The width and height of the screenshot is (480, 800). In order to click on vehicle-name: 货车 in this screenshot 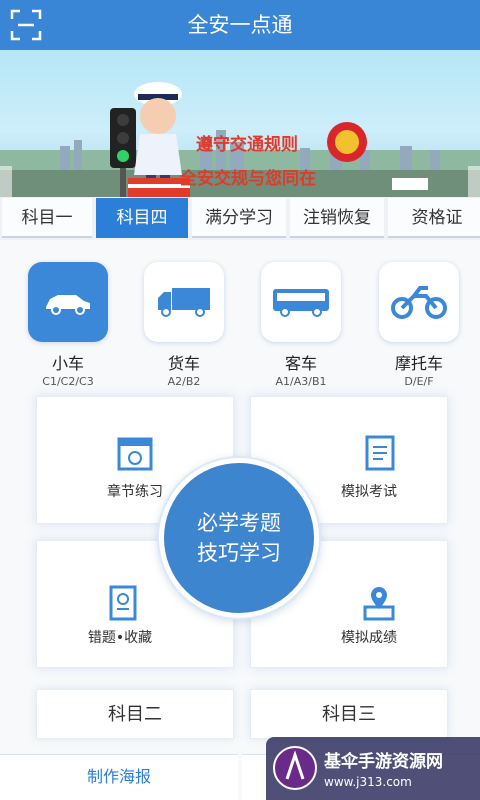, I will do `click(183, 363)`.